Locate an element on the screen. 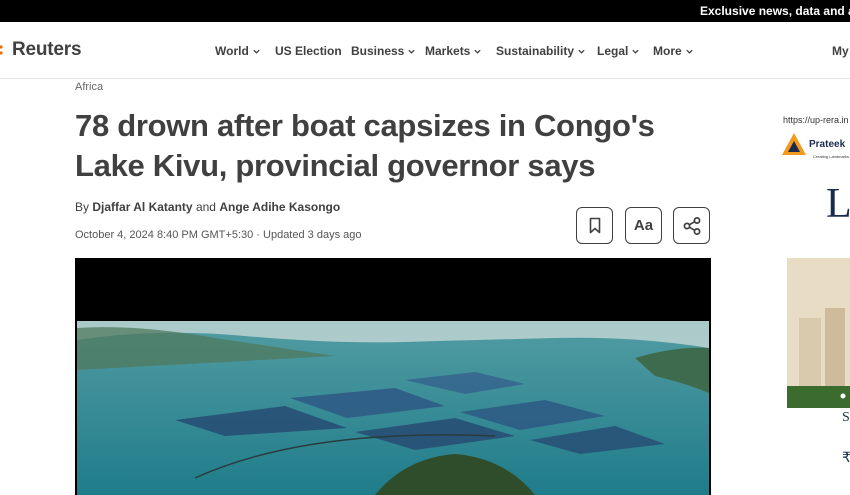 Image resolution: width=850 pixels, height=495 pixels. reuters-logo-icon is located at coordinates (1, 50).